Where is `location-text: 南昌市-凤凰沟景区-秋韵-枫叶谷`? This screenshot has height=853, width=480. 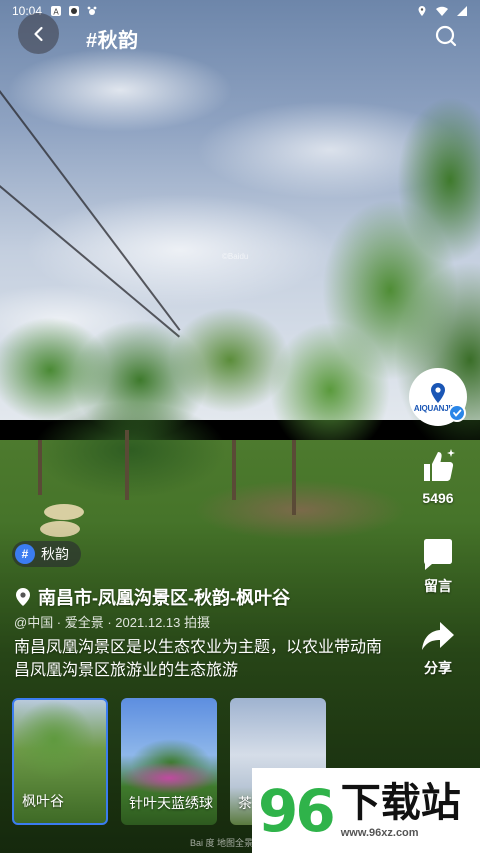 location-text: 南昌市-凤凰沟景区-秋韵-枫叶谷 is located at coordinates (164, 598).